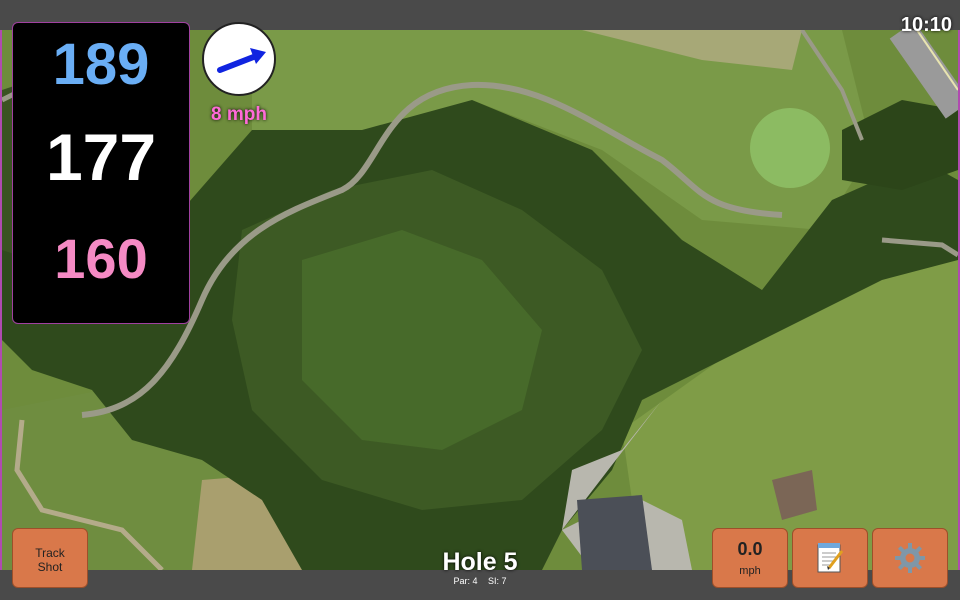  I want to click on wind-speed: 8 mph, so click(239, 114).